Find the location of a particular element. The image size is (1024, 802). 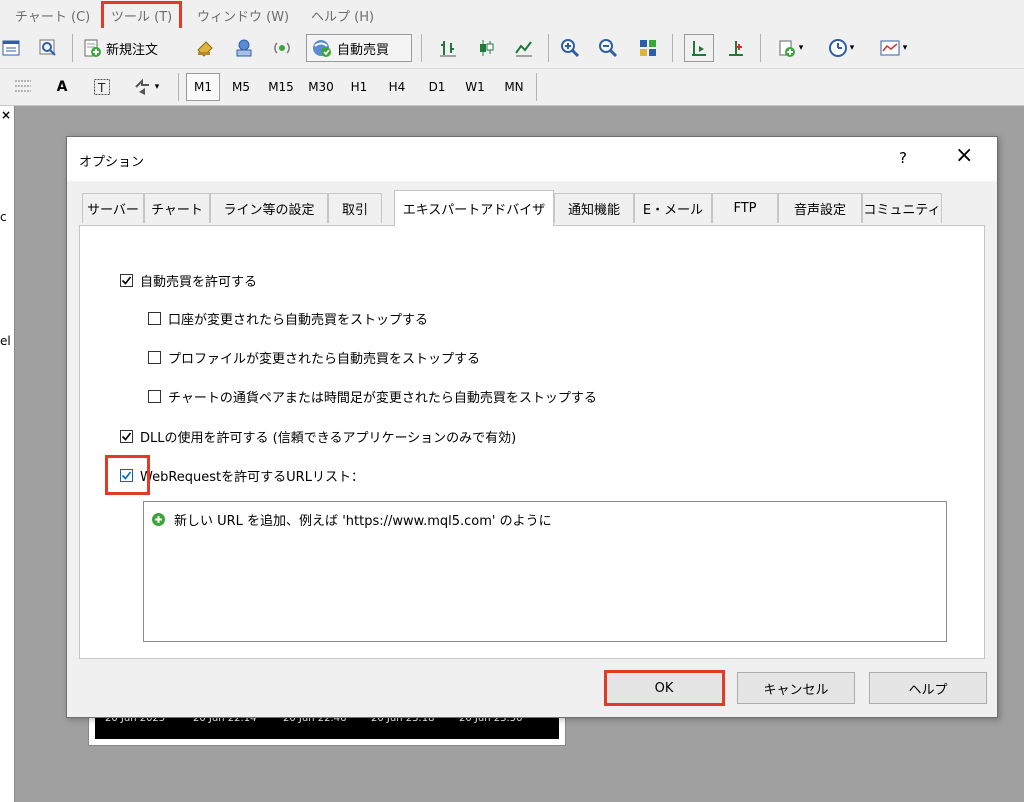

tab-community: コミュニティ is located at coordinates (902, 208).